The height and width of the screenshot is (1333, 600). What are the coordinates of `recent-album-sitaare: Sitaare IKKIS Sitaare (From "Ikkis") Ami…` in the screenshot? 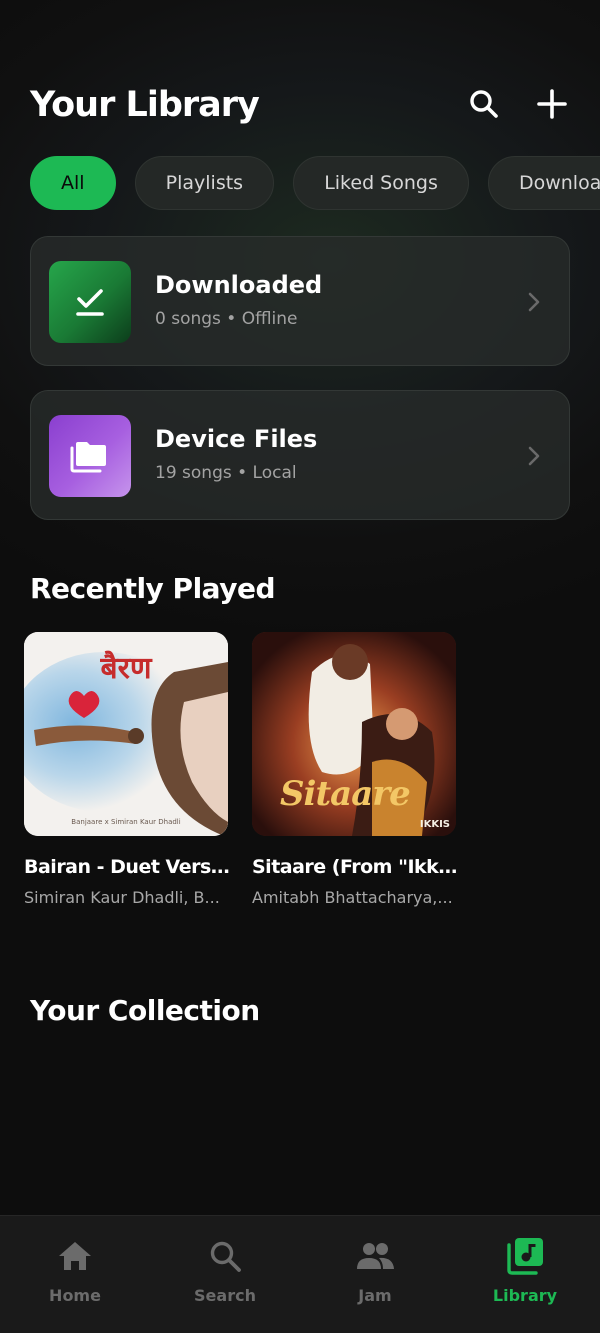 It's located at (355, 769).